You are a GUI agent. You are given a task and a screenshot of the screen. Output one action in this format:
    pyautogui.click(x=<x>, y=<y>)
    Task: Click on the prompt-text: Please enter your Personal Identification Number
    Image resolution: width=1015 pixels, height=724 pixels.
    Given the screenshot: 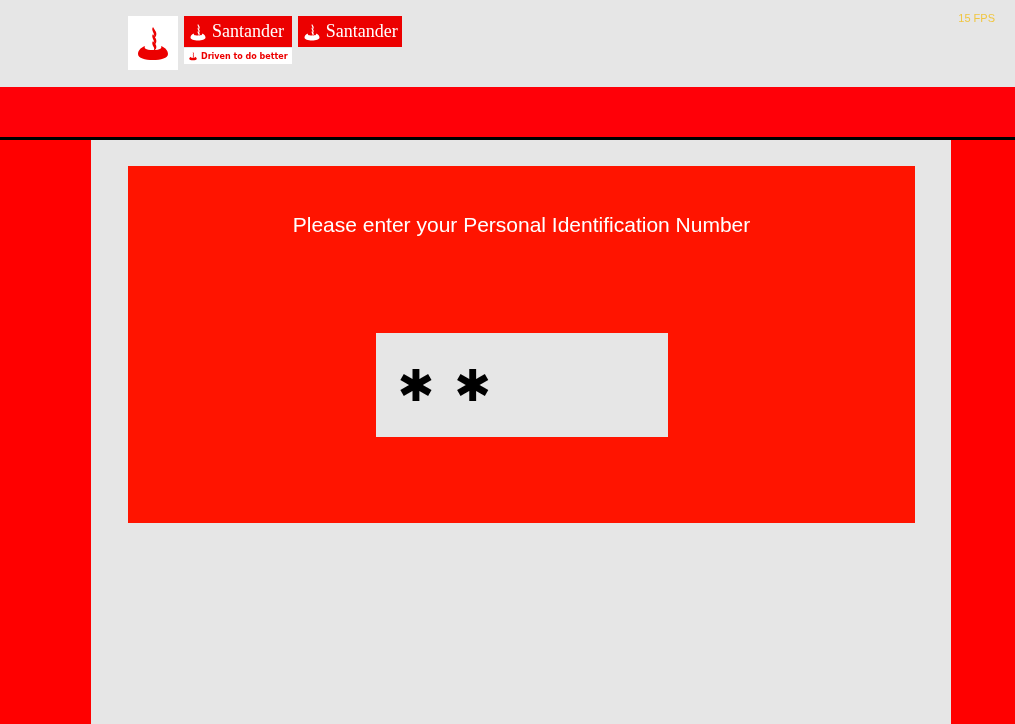 What is the action you would take?
    pyautogui.click(x=521, y=225)
    